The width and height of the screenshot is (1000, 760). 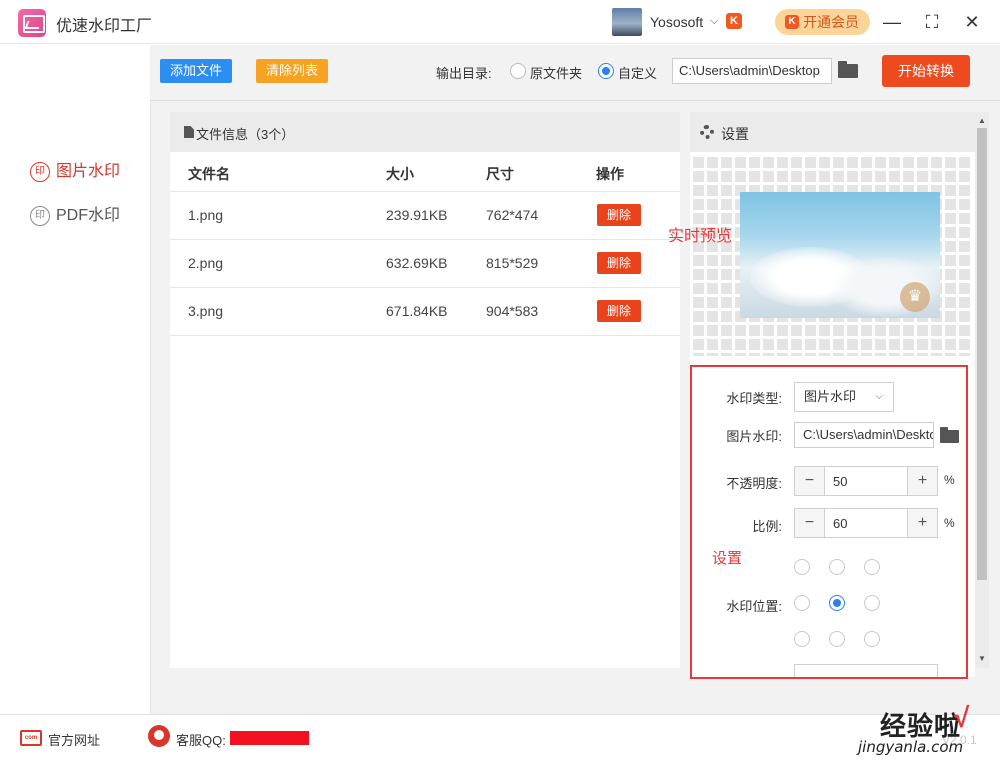 What do you see at coordinates (982, 354) in the screenshot?
I see `scrollbar-thumb` at bounding box center [982, 354].